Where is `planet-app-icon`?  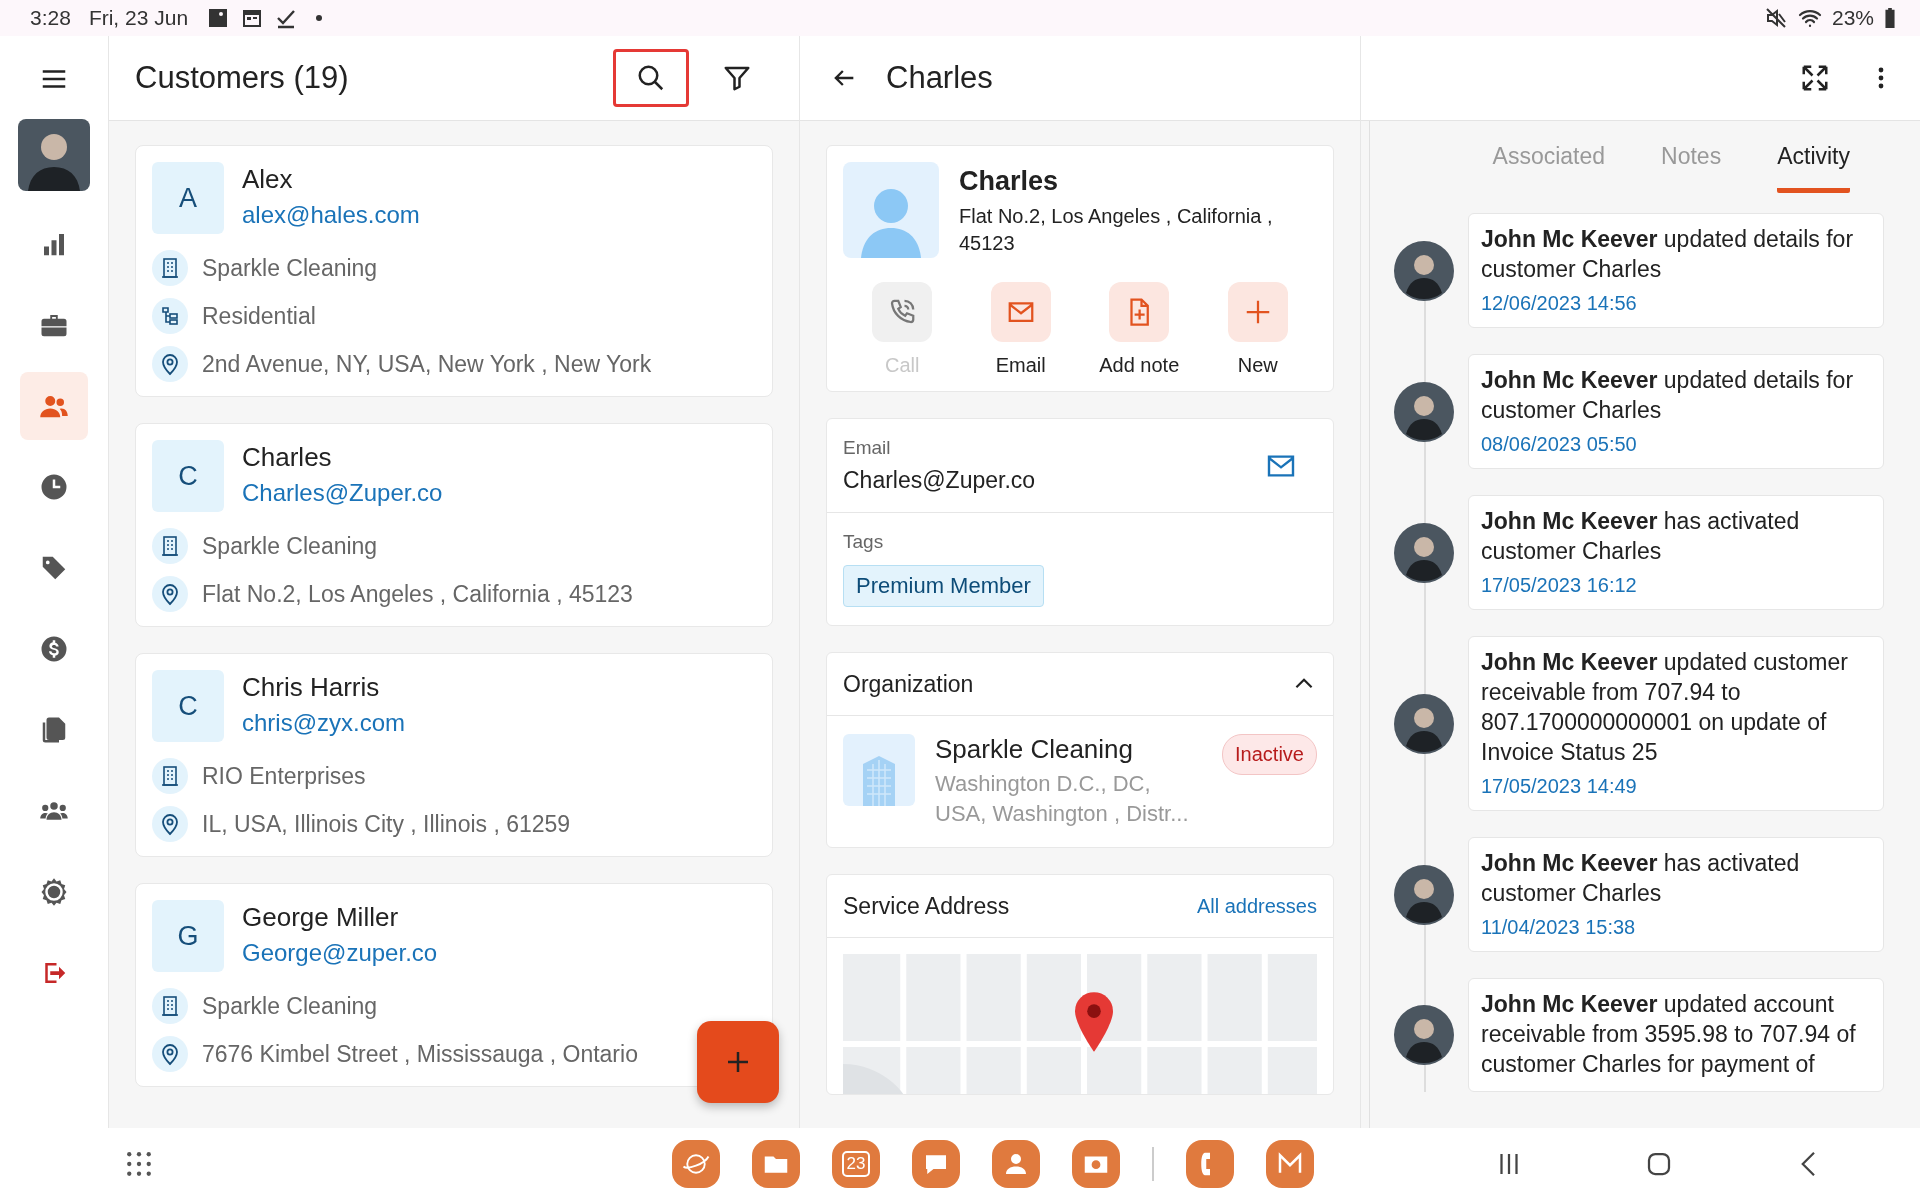
planet-app-icon is located at coordinates (696, 1164).